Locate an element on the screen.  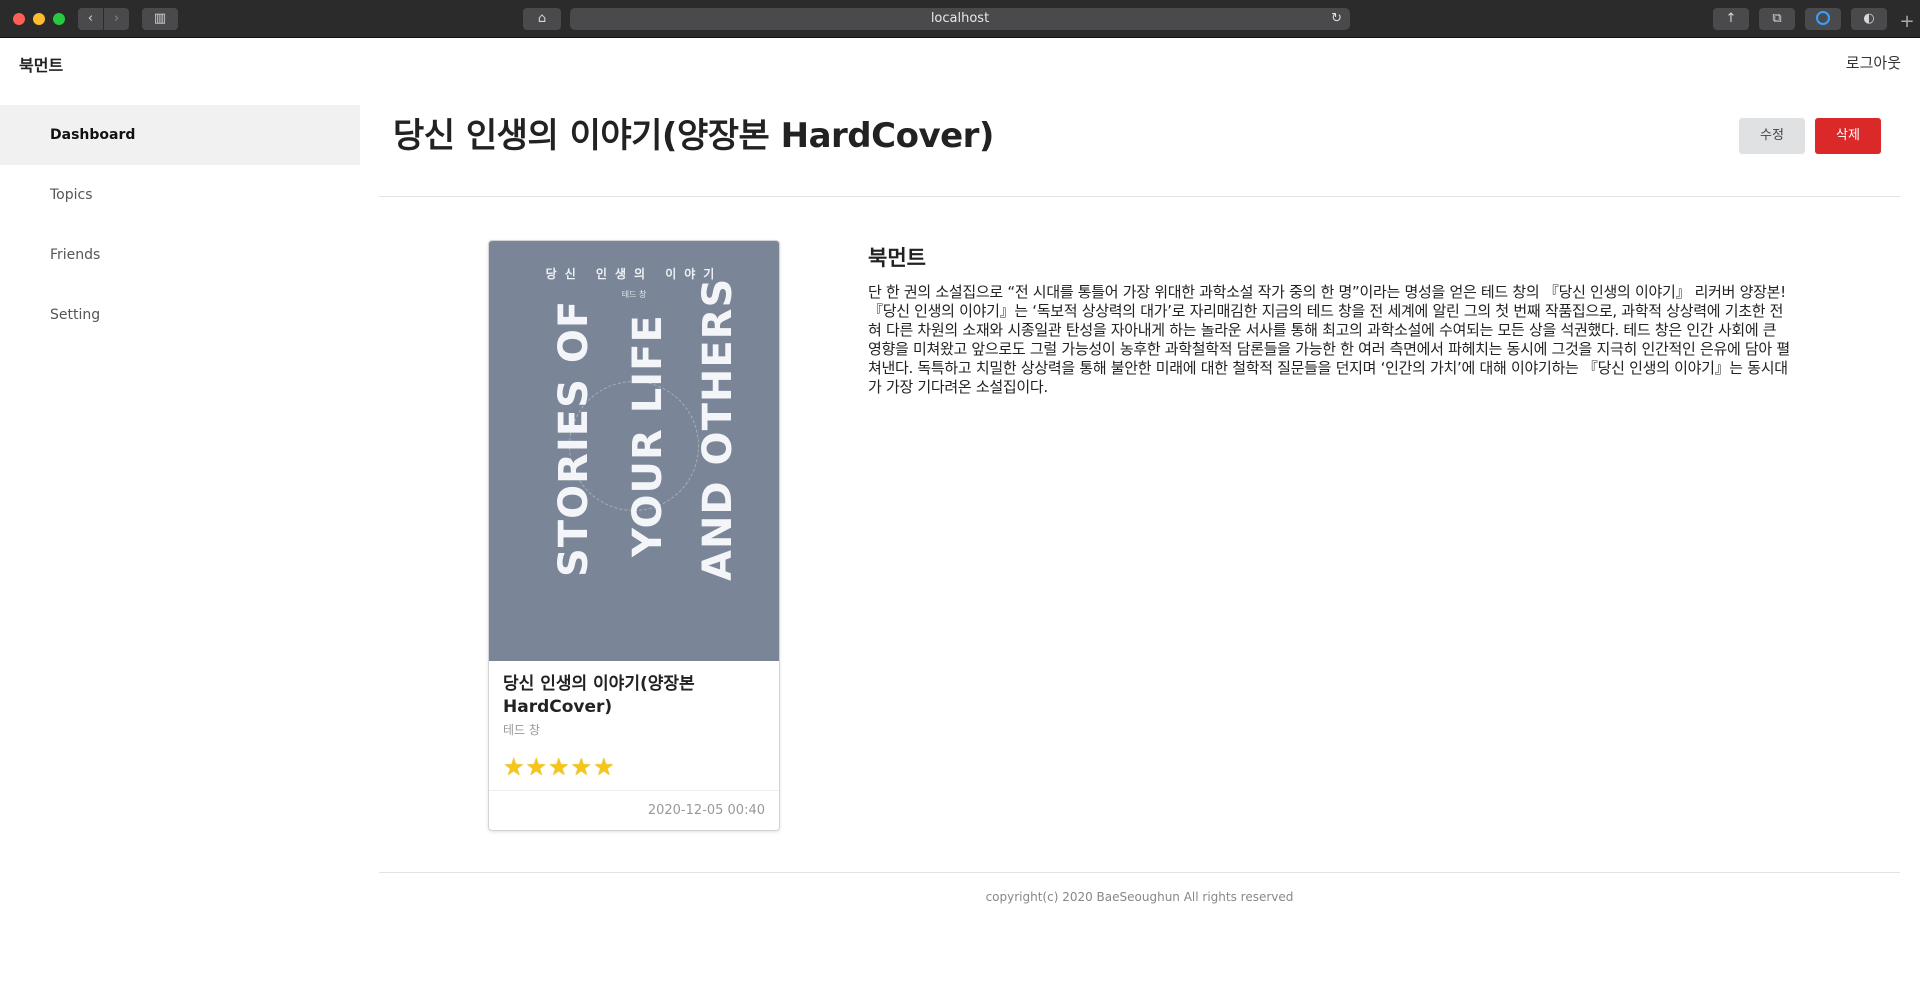
card-author: 테드 창 is located at coordinates (521, 730).